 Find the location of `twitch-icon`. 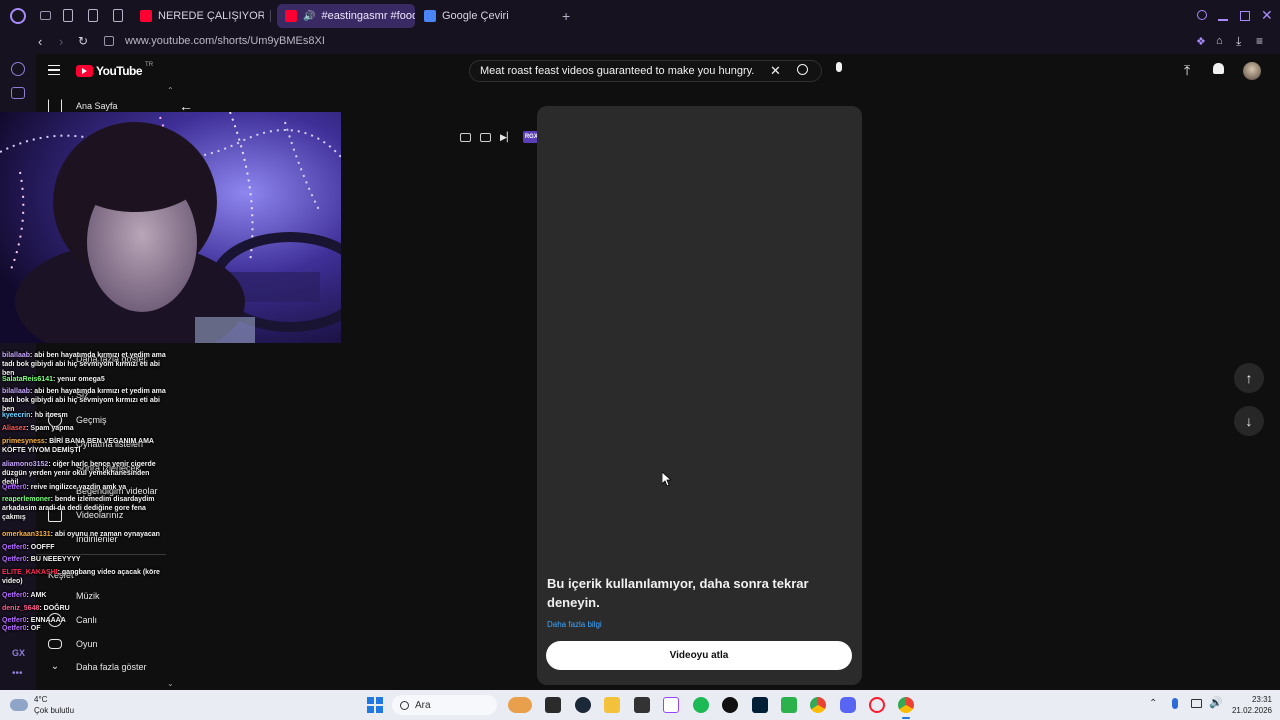

twitch-icon is located at coordinates (671, 705).